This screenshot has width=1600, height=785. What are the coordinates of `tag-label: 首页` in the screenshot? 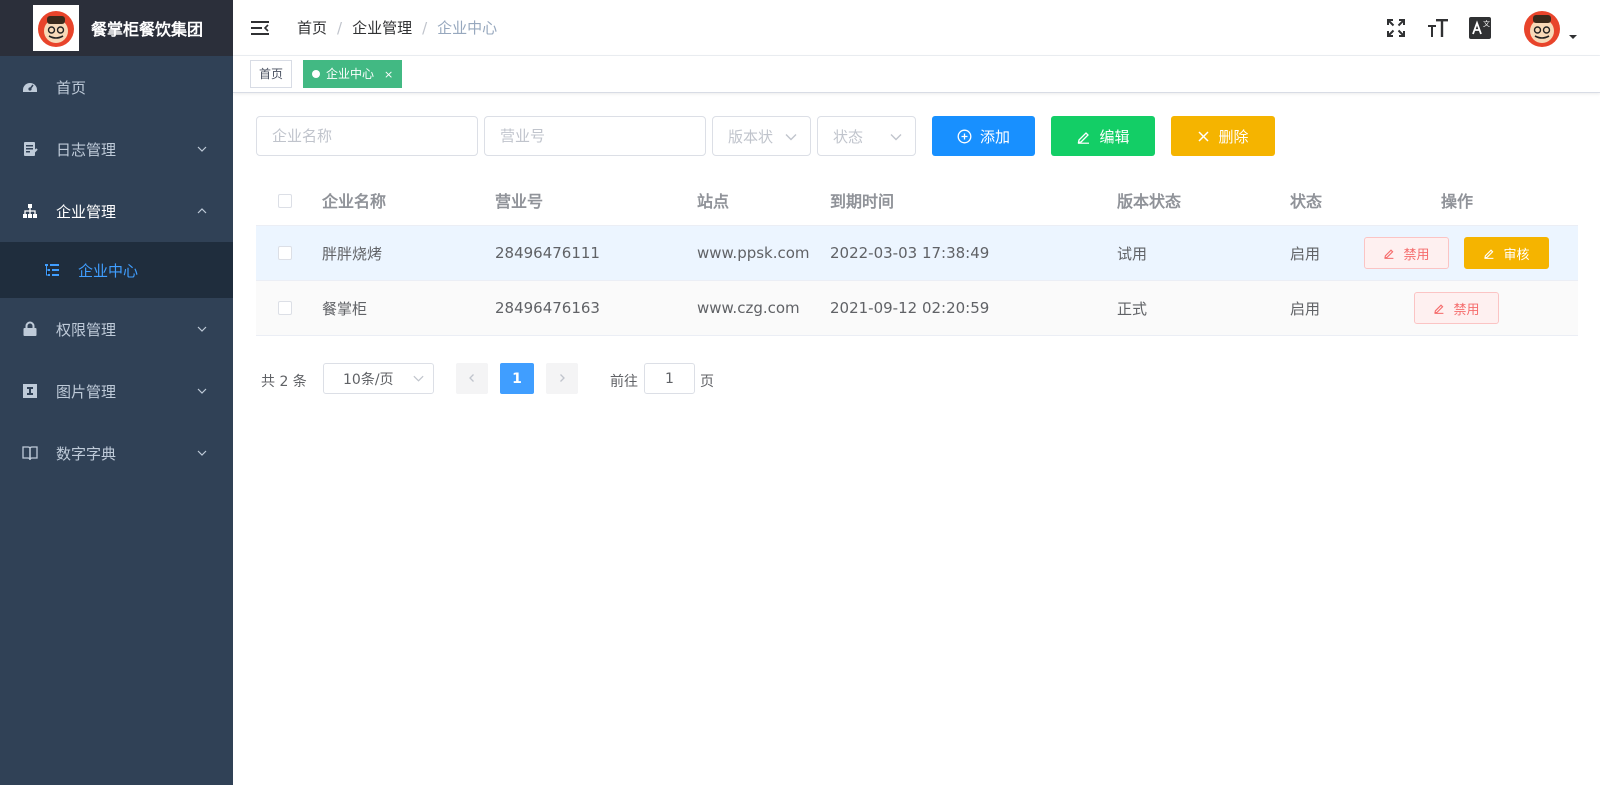 It's located at (271, 74).